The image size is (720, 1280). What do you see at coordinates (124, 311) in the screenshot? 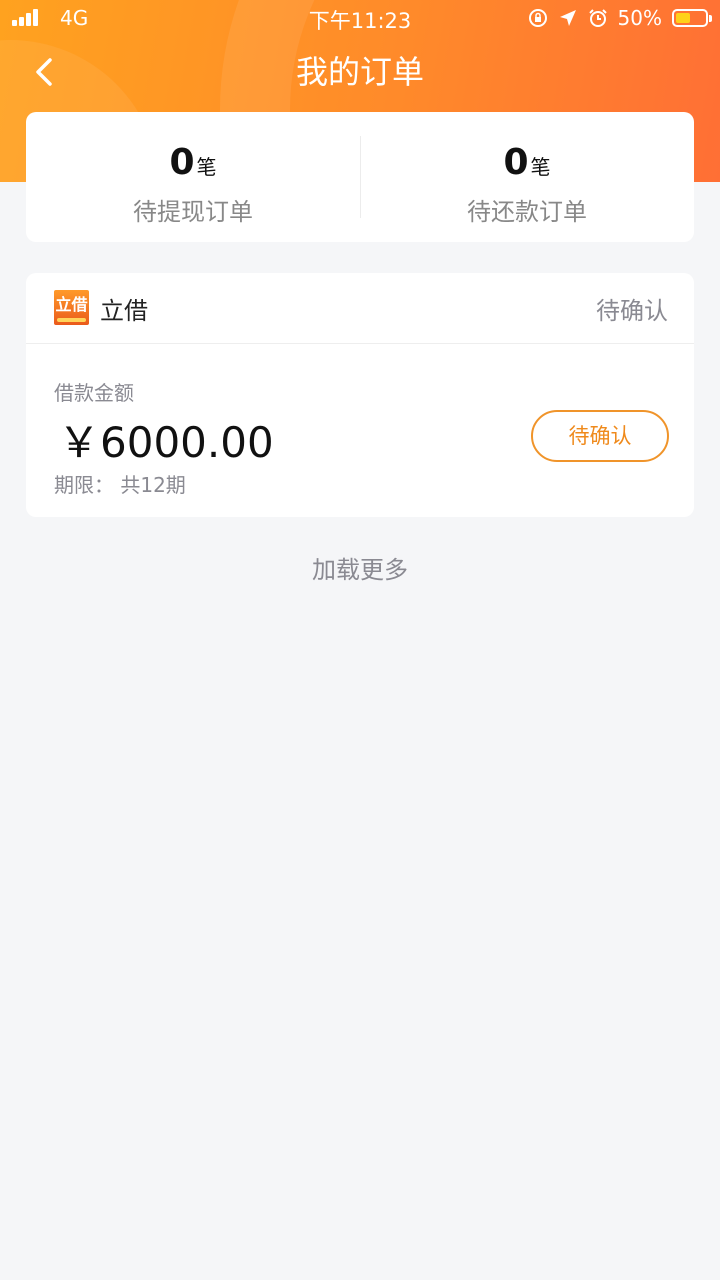
I see `lender-name: 立借` at bounding box center [124, 311].